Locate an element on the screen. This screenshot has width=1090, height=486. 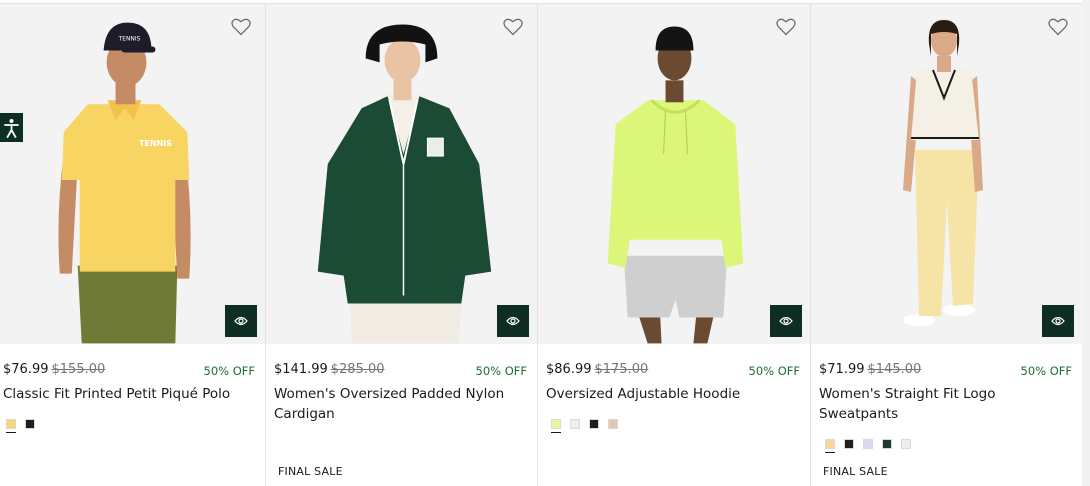
vertical-scrollbar is located at coordinates (1086, 243).